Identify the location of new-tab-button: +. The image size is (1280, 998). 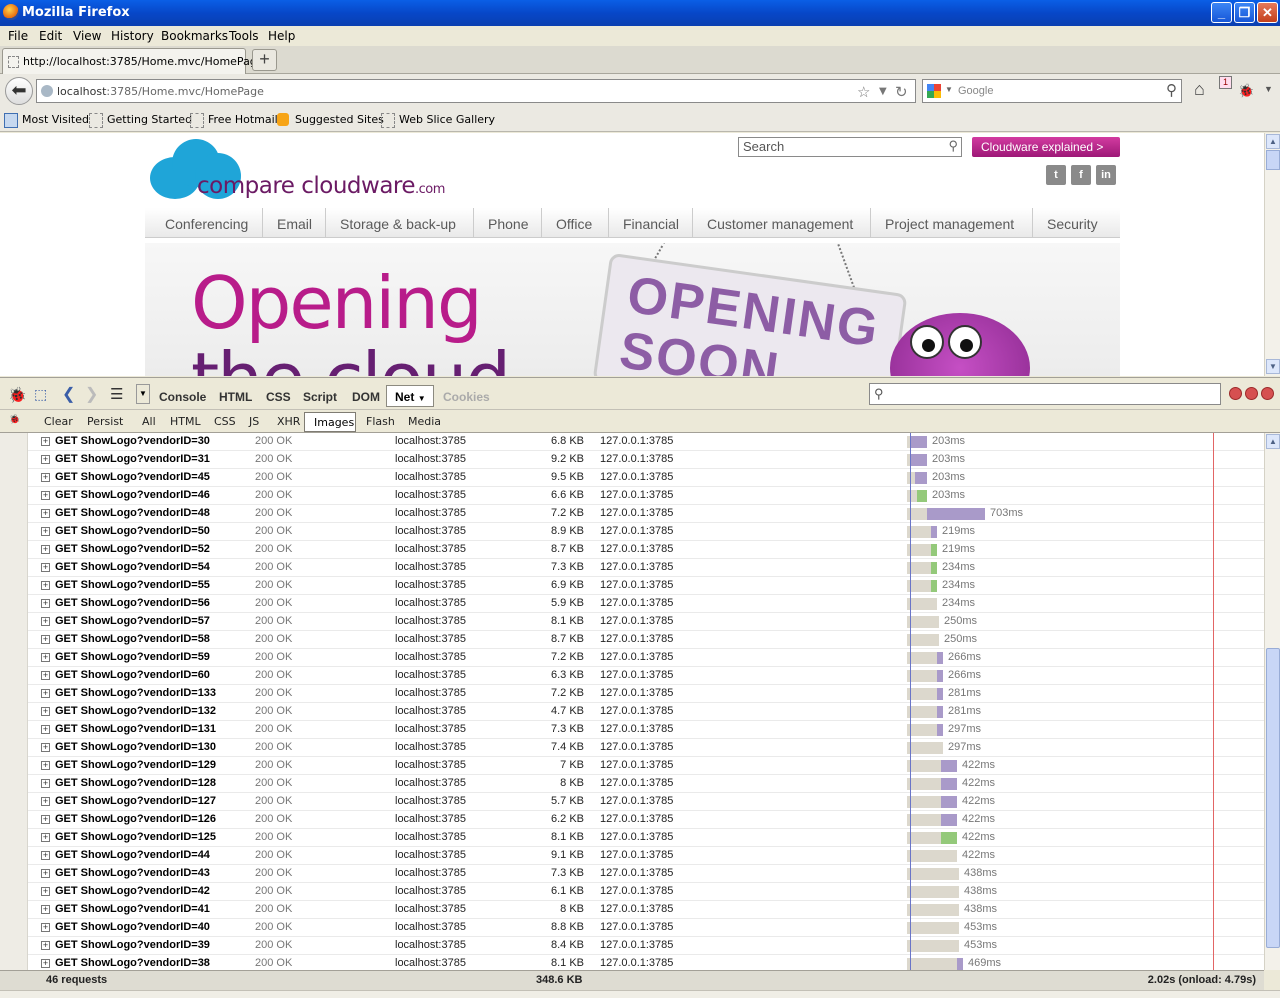
(264, 60).